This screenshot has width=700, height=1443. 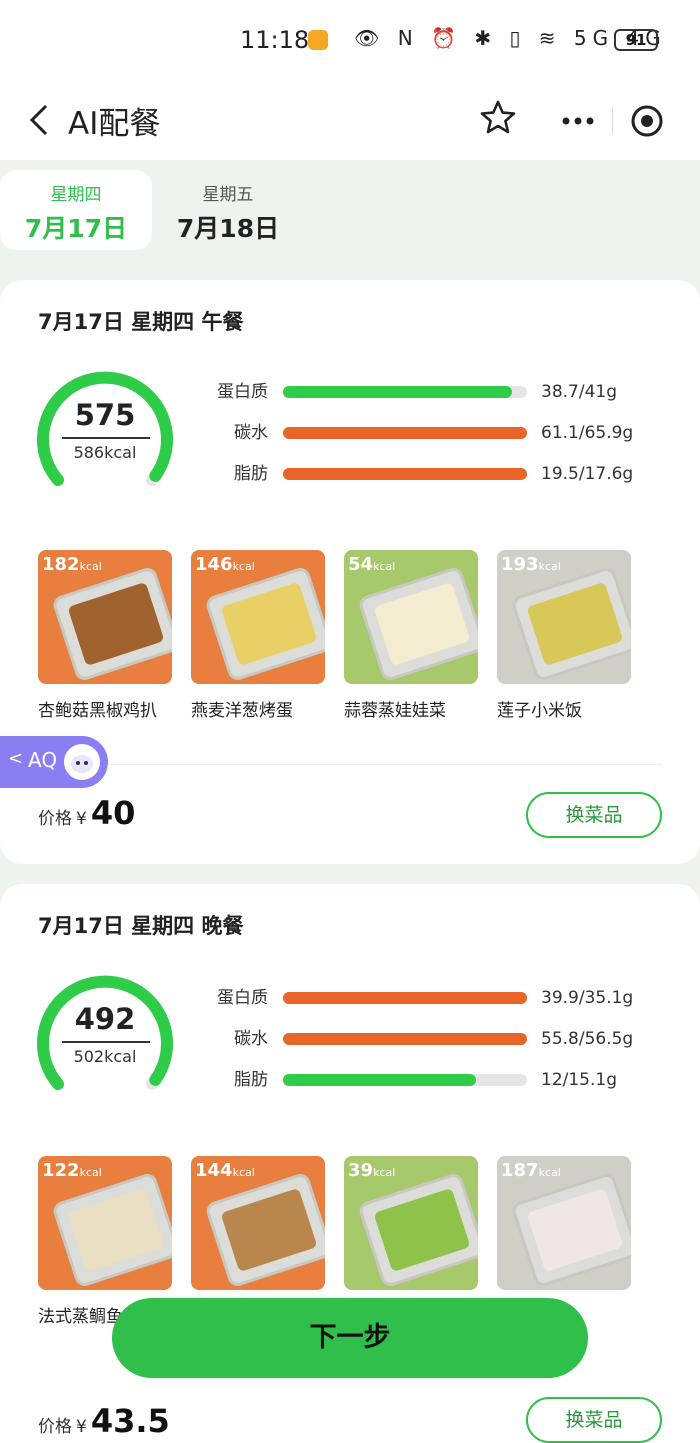 I want to click on capsule-divider, so click(x=612, y=121).